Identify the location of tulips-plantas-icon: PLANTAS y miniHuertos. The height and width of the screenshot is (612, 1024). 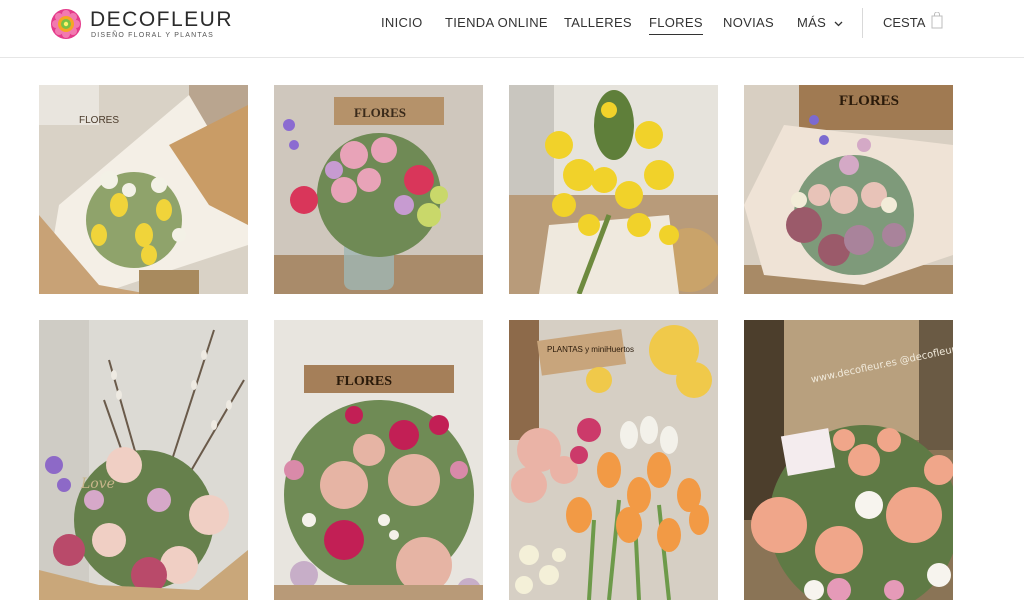
(613, 460).